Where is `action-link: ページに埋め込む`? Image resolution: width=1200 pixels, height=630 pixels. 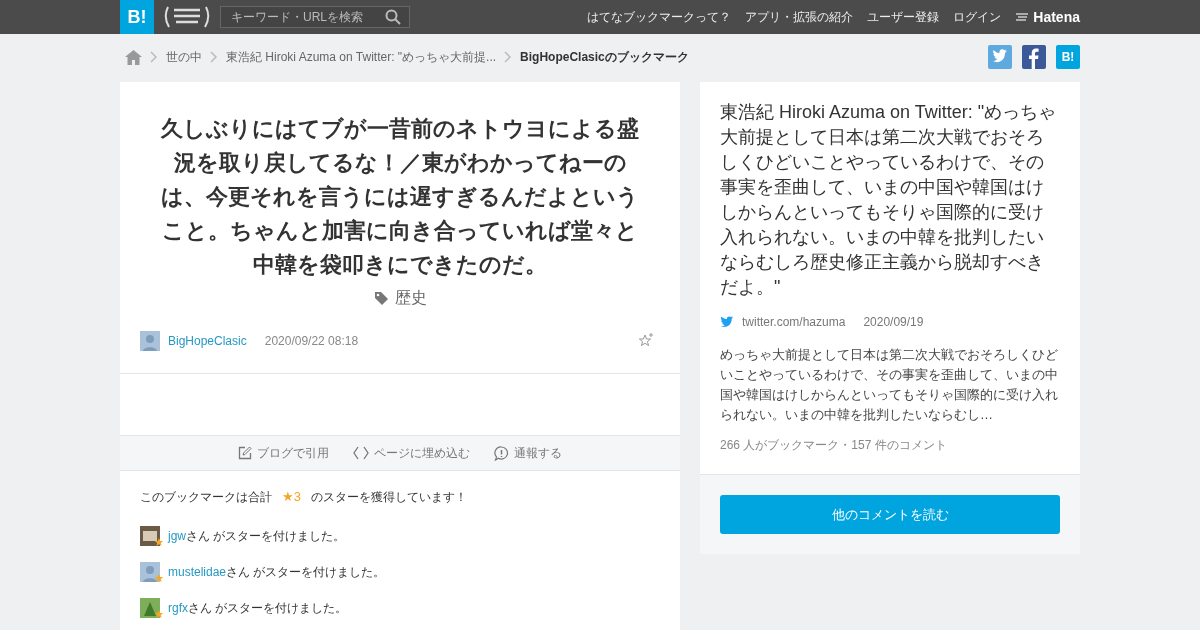 action-link: ページに埋め込む is located at coordinates (411, 453).